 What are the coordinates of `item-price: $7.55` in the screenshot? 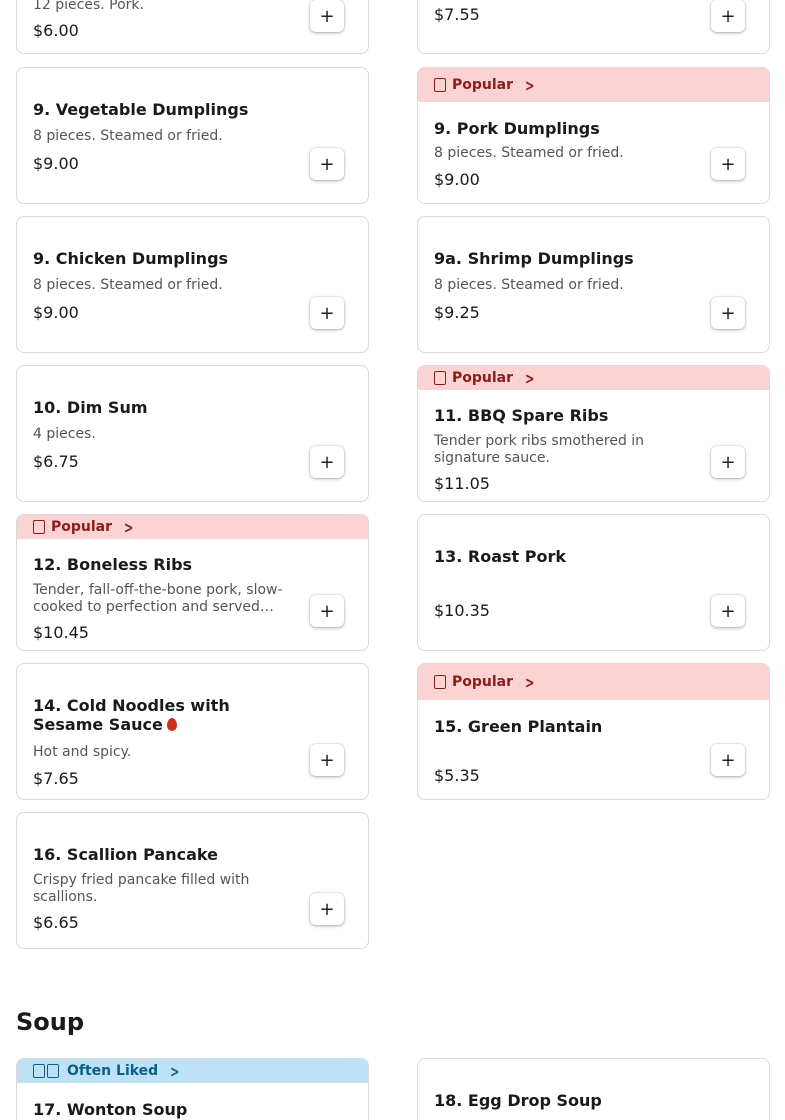 It's located at (457, 14).